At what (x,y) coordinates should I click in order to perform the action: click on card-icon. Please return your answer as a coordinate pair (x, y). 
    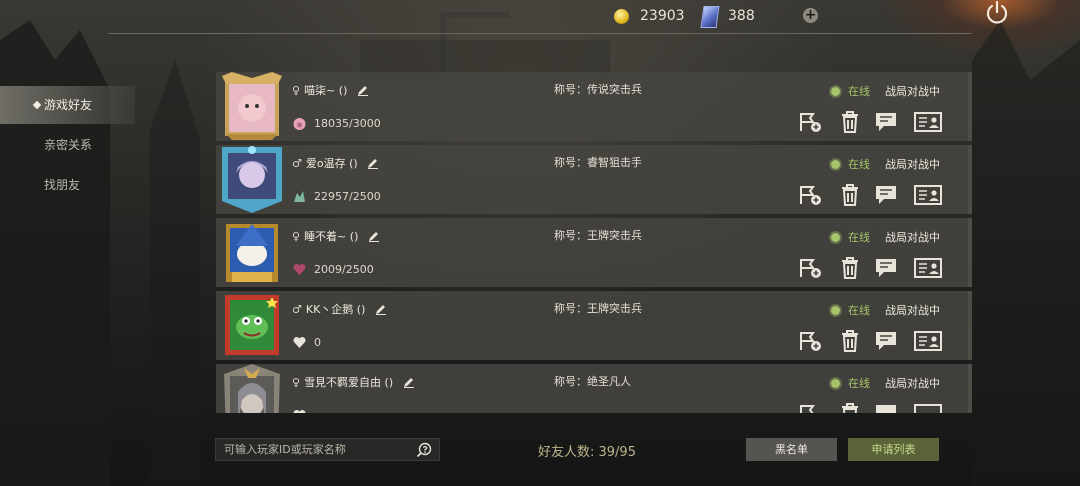
    Looking at the image, I should click on (710, 17).